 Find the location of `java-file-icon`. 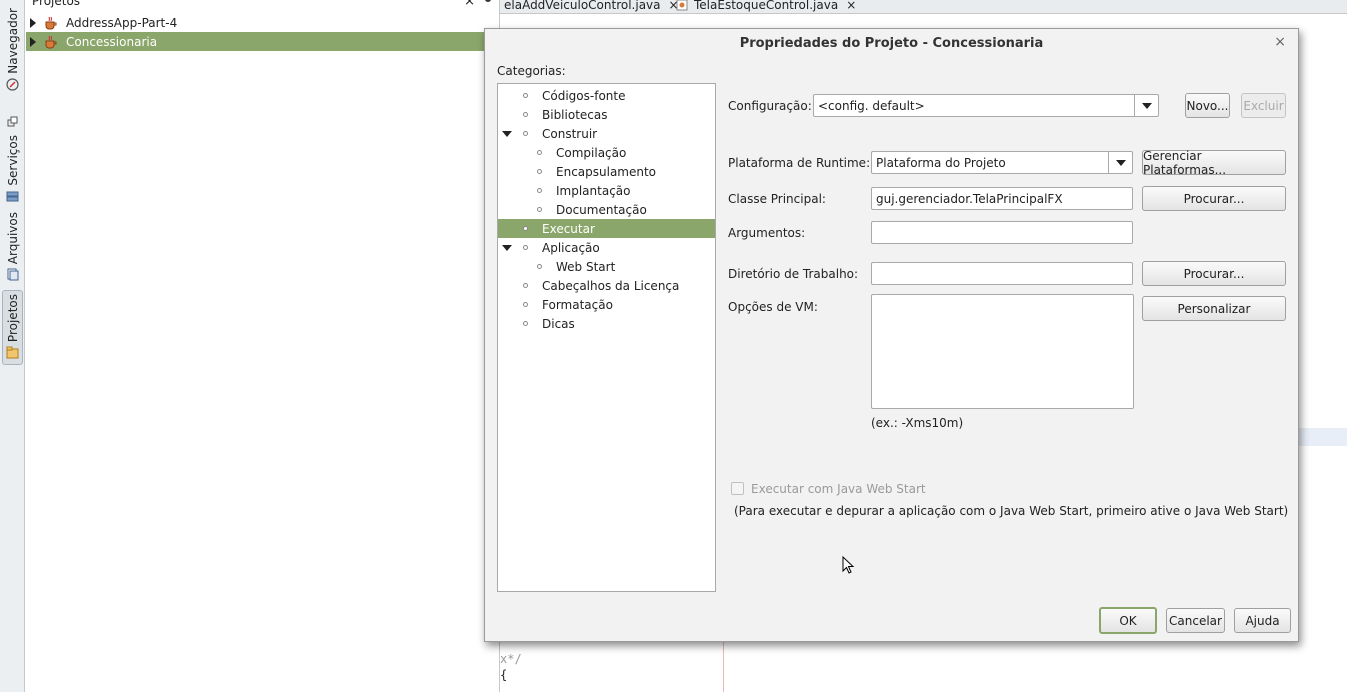

java-file-icon is located at coordinates (682, 5).